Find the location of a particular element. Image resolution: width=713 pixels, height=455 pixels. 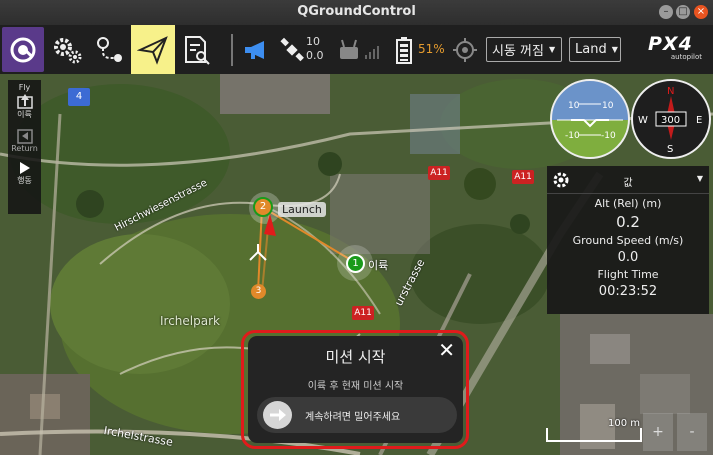

action-button: 행동 is located at coordinates (24, 171).